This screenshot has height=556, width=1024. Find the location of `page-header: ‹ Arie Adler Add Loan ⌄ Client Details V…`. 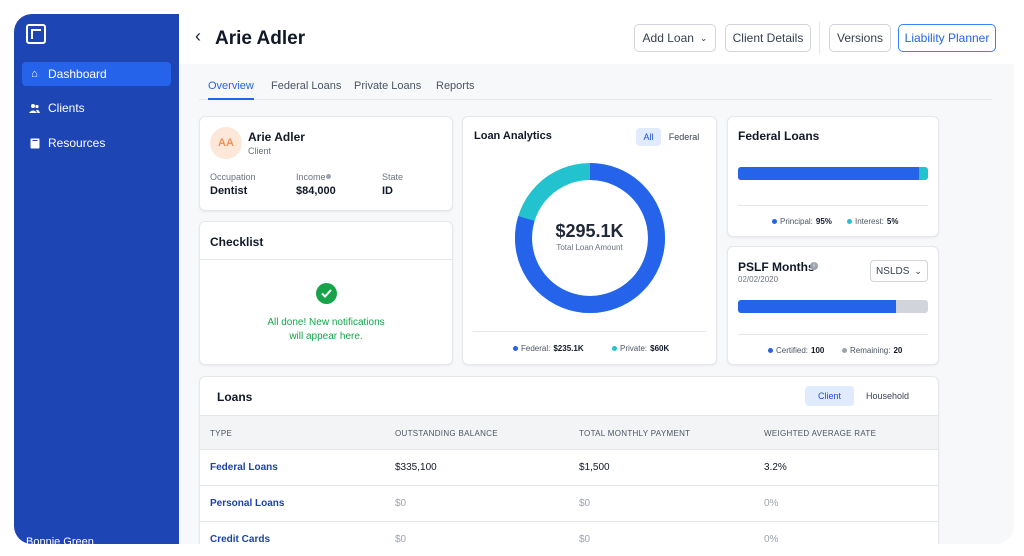

page-header: ‹ Arie Adler Add Loan ⌄ Client Details V… is located at coordinates (596, 39).